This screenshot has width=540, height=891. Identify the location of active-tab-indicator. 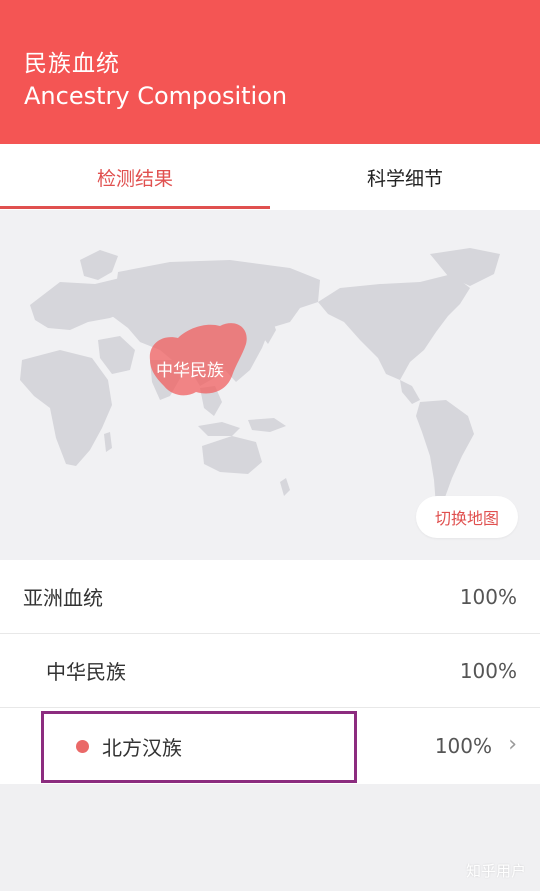
(135, 207).